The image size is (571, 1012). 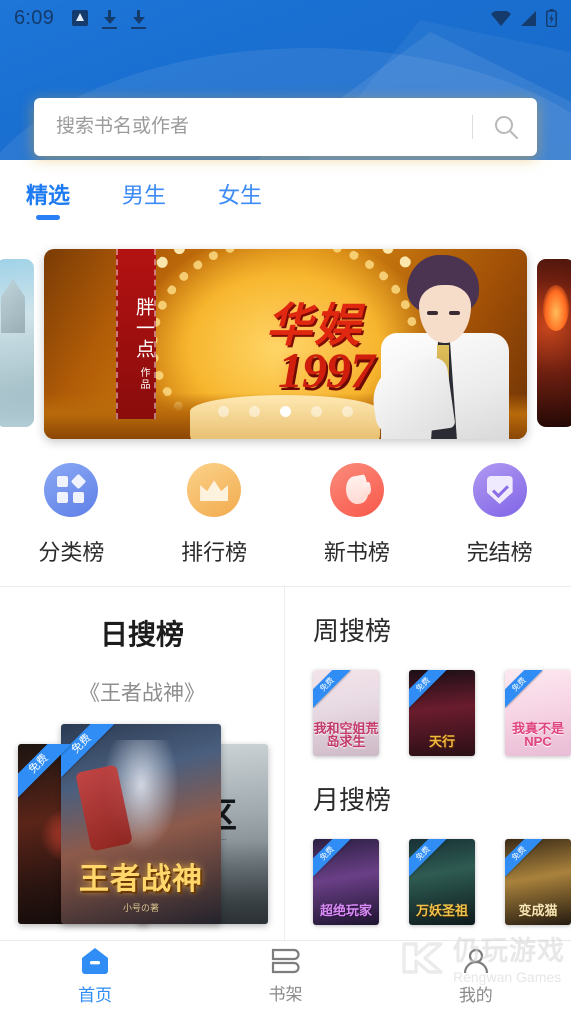 What do you see at coordinates (538, 911) in the screenshot?
I see `book-title: 变成猫` at bounding box center [538, 911].